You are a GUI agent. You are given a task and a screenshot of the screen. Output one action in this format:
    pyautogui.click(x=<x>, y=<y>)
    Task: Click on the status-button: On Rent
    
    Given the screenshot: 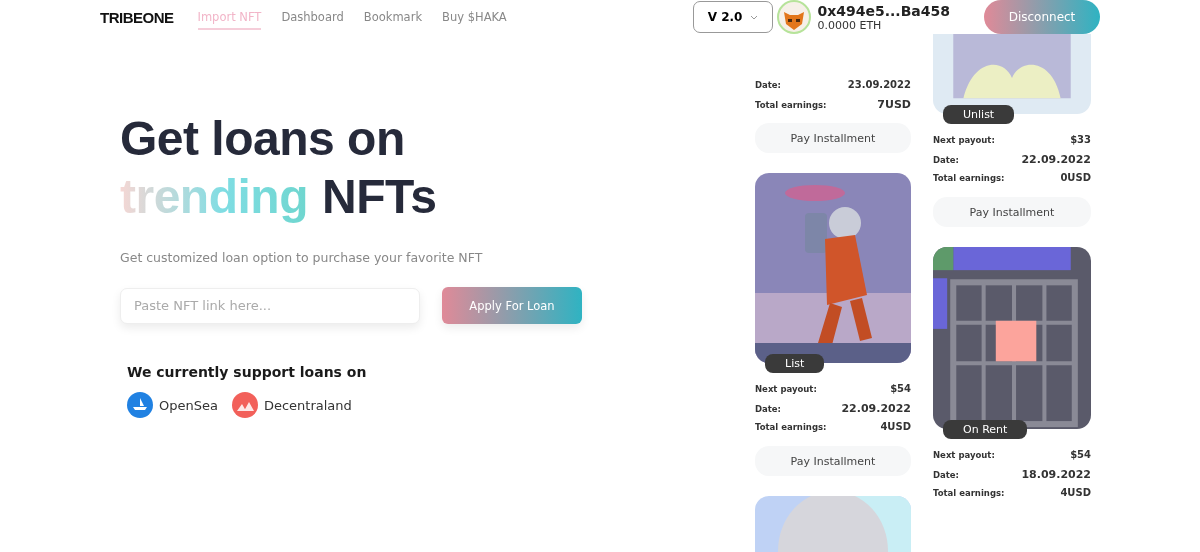 What is the action you would take?
    pyautogui.click(x=985, y=429)
    